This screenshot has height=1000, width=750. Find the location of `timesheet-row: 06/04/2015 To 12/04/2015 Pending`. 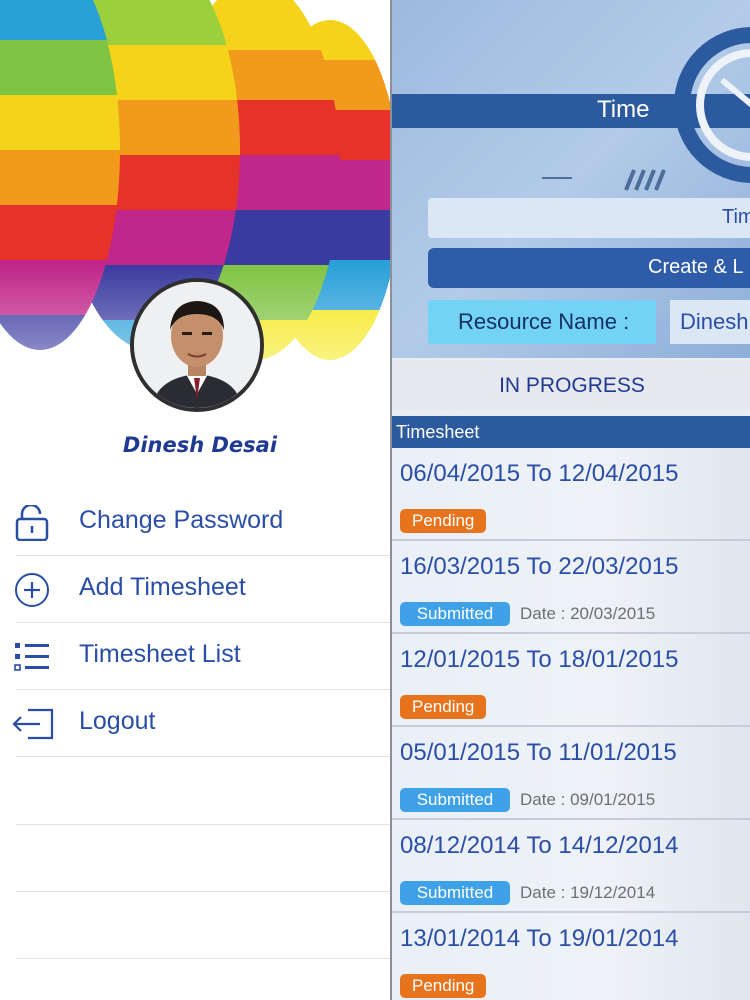

timesheet-row: 06/04/2015 To 12/04/2015 Pending is located at coordinates (571, 494).